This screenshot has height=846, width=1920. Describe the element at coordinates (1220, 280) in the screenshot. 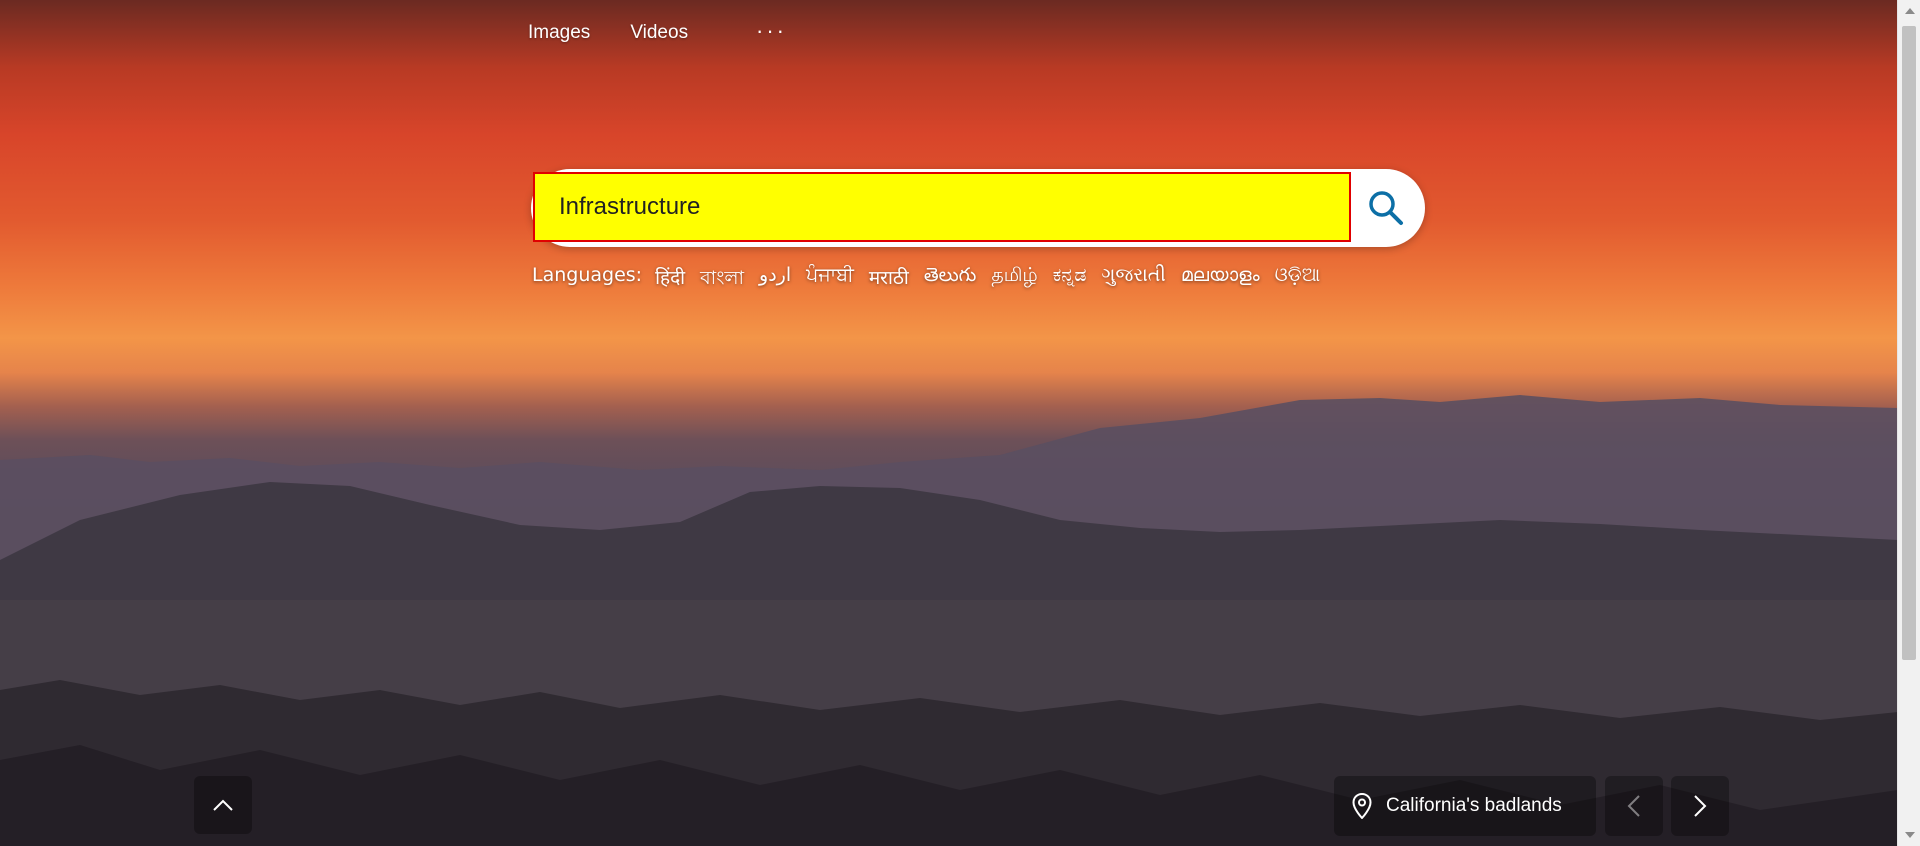

I see `language-link-malayalam: മലയാളം` at that location.